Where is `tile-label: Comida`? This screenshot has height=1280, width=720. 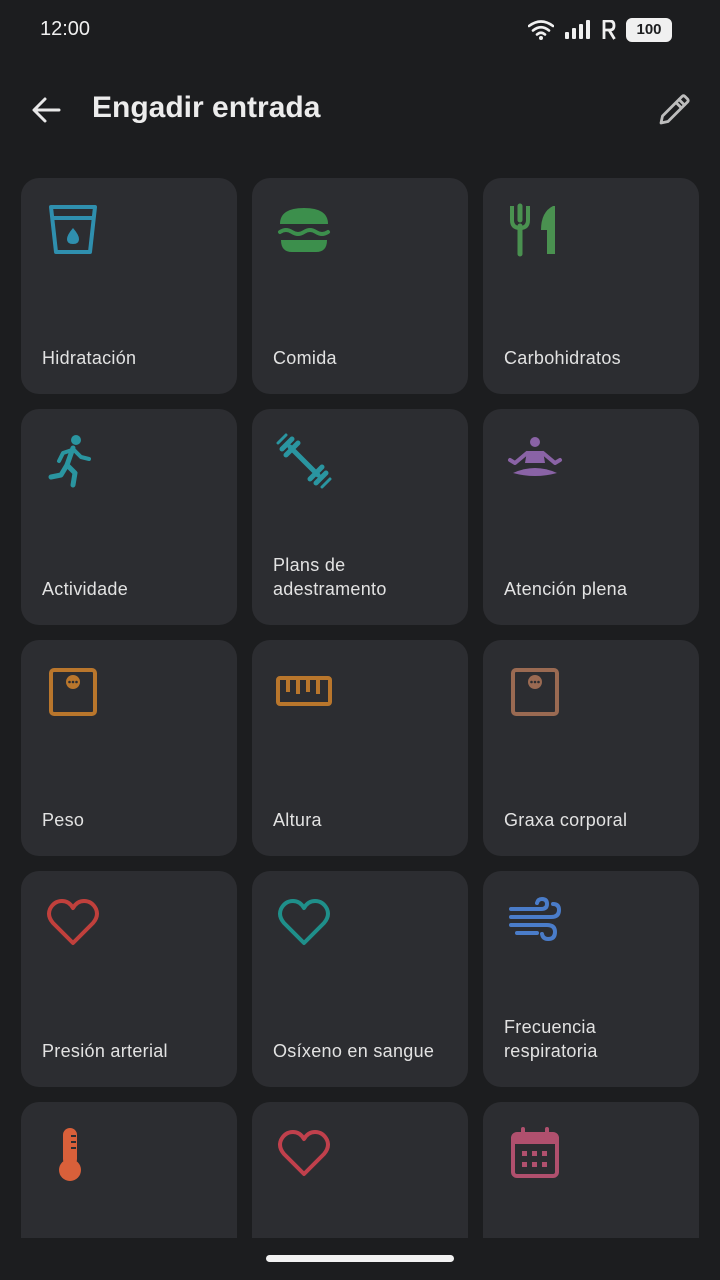
tile-label: Comida is located at coordinates (305, 358).